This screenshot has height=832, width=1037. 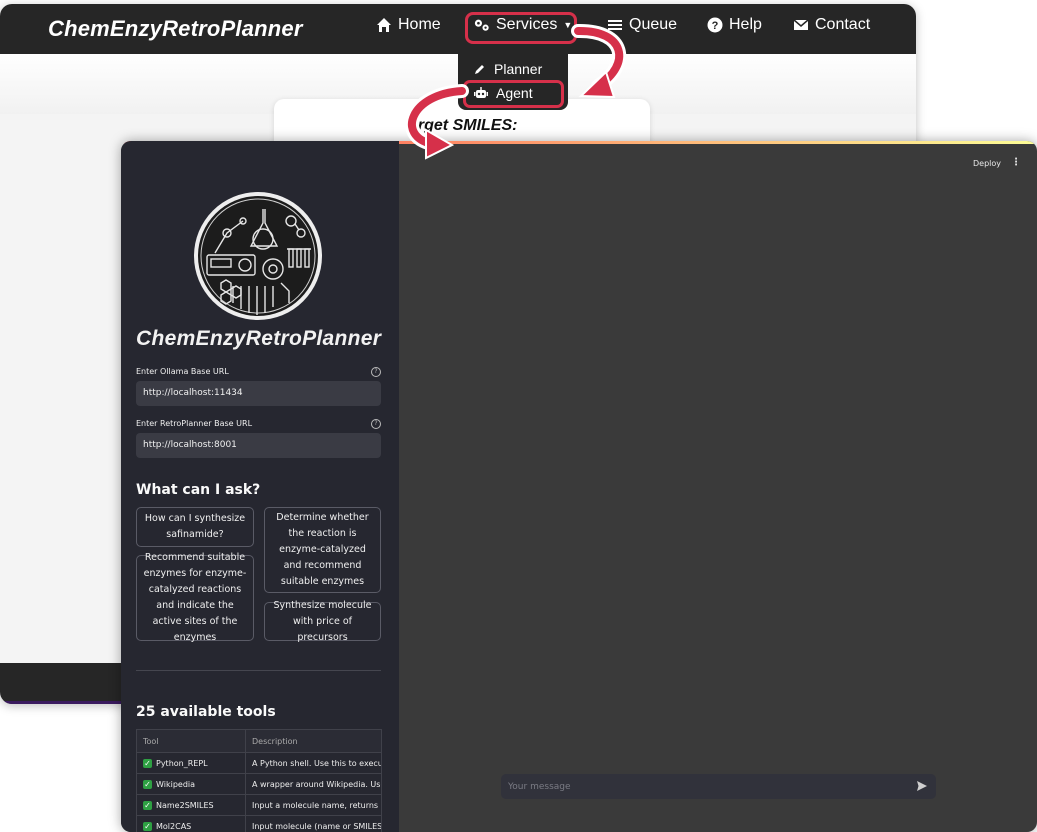 I want to click on bars-icon, so click(x=615, y=25).